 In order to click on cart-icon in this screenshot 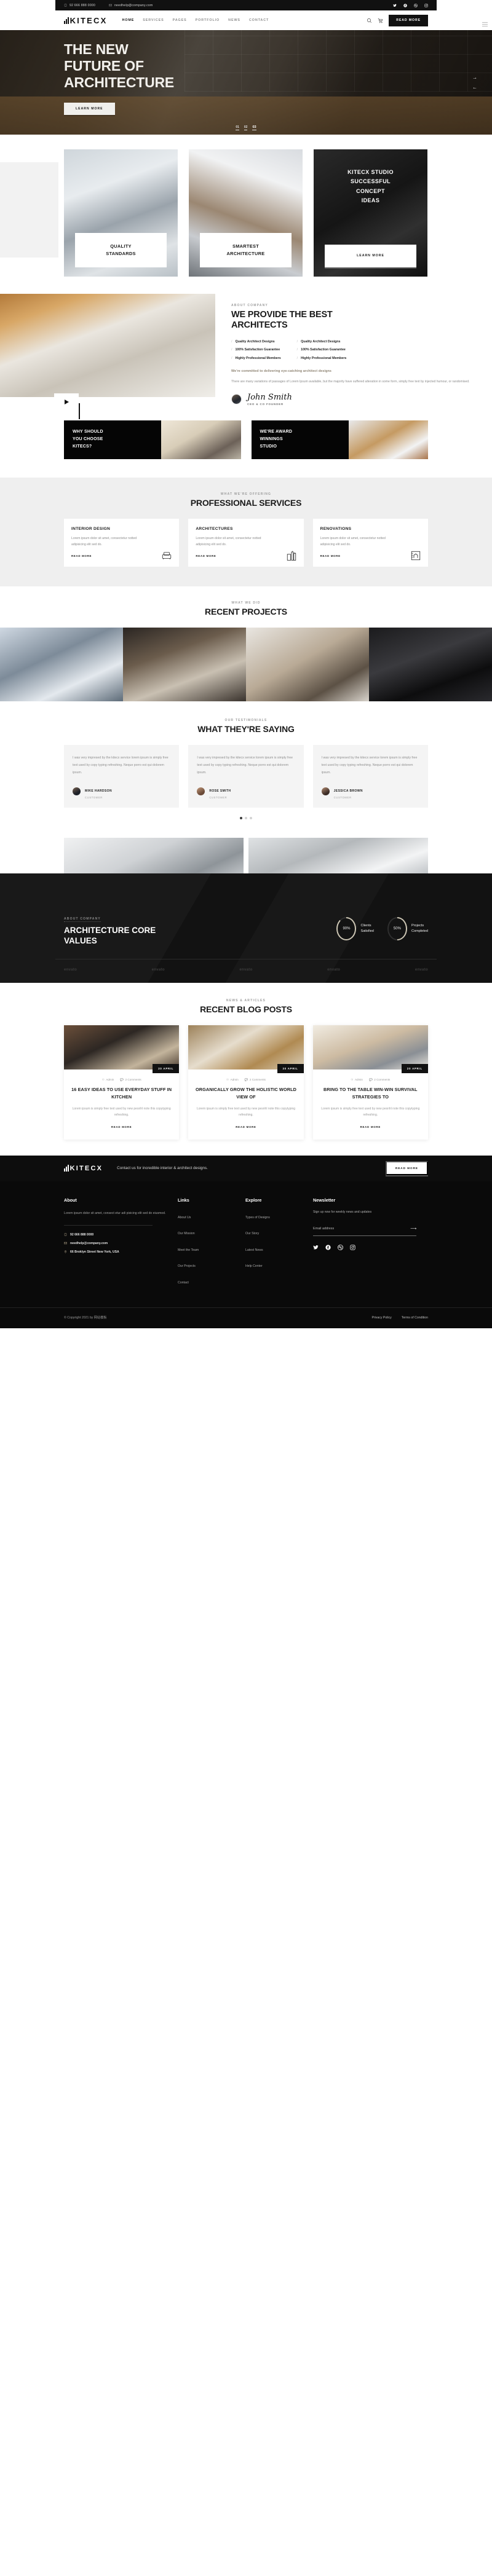, I will do `click(380, 21)`.